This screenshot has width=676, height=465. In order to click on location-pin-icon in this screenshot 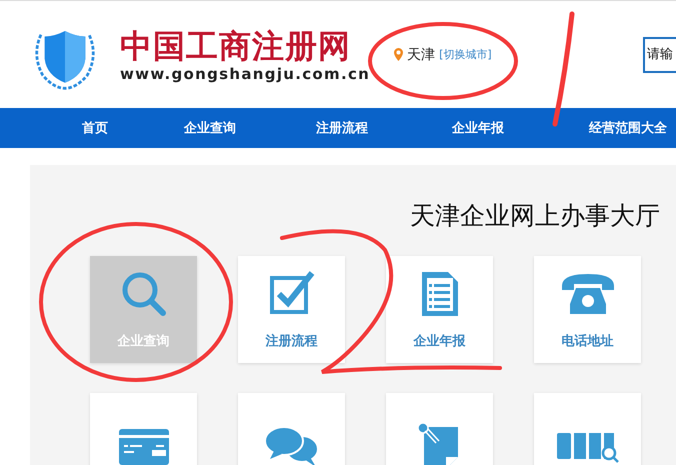, I will do `click(399, 54)`.